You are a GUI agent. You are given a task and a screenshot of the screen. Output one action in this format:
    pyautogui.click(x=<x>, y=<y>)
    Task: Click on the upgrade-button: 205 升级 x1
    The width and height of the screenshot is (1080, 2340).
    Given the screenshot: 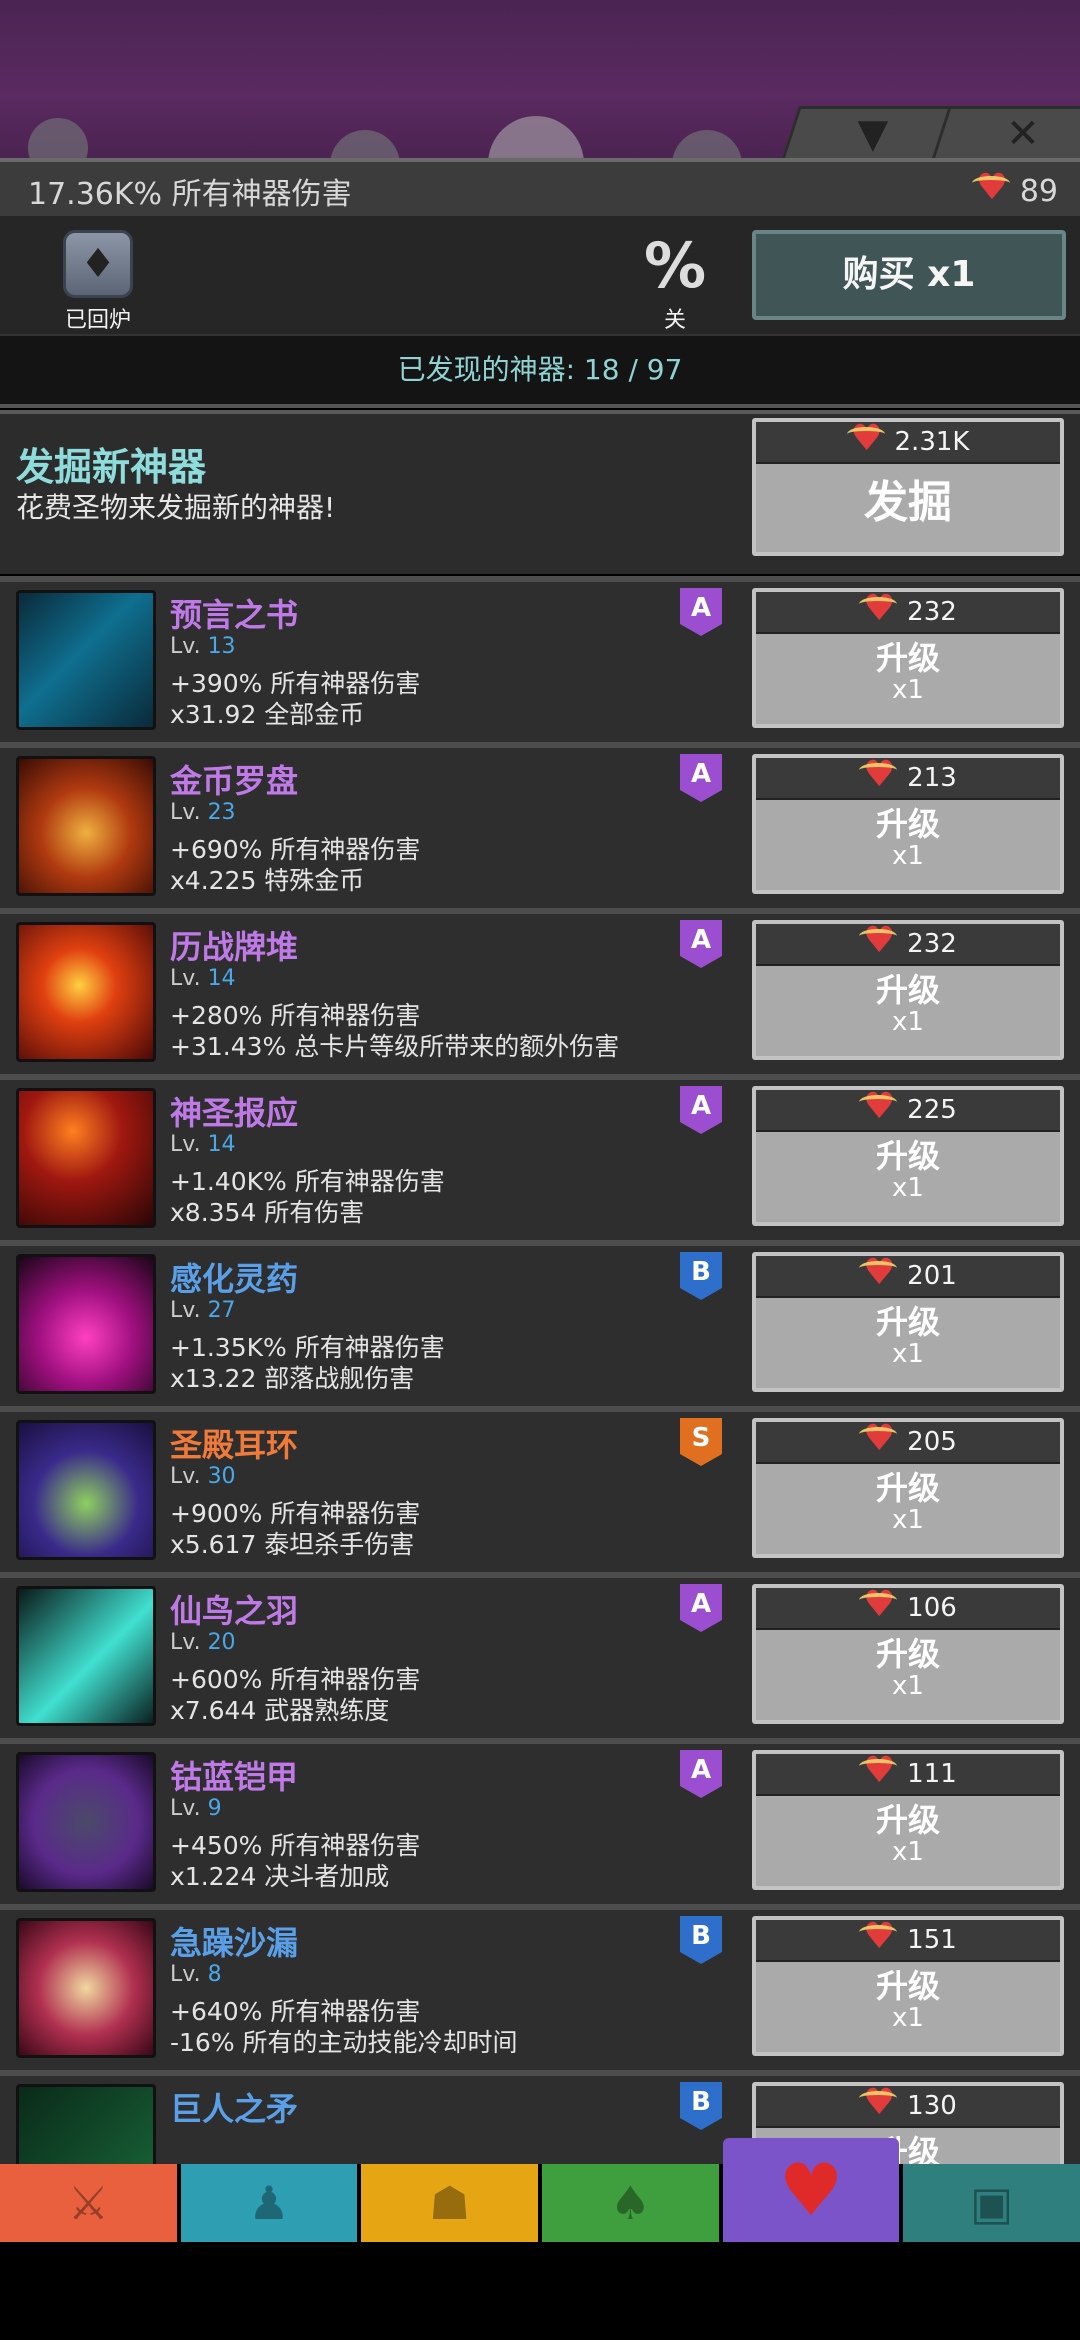 What is the action you would take?
    pyautogui.click(x=908, y=1488)
    